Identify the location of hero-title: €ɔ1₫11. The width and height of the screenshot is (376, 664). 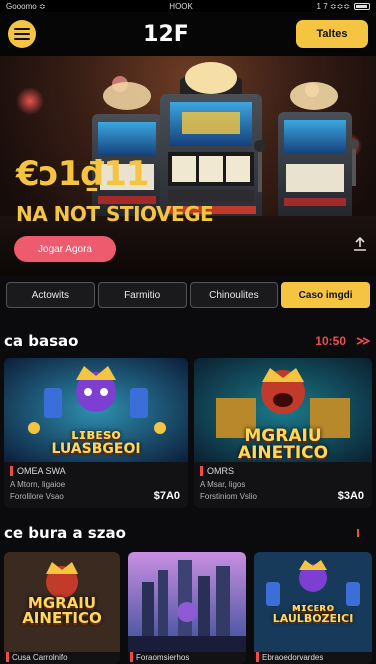
(82, 174).